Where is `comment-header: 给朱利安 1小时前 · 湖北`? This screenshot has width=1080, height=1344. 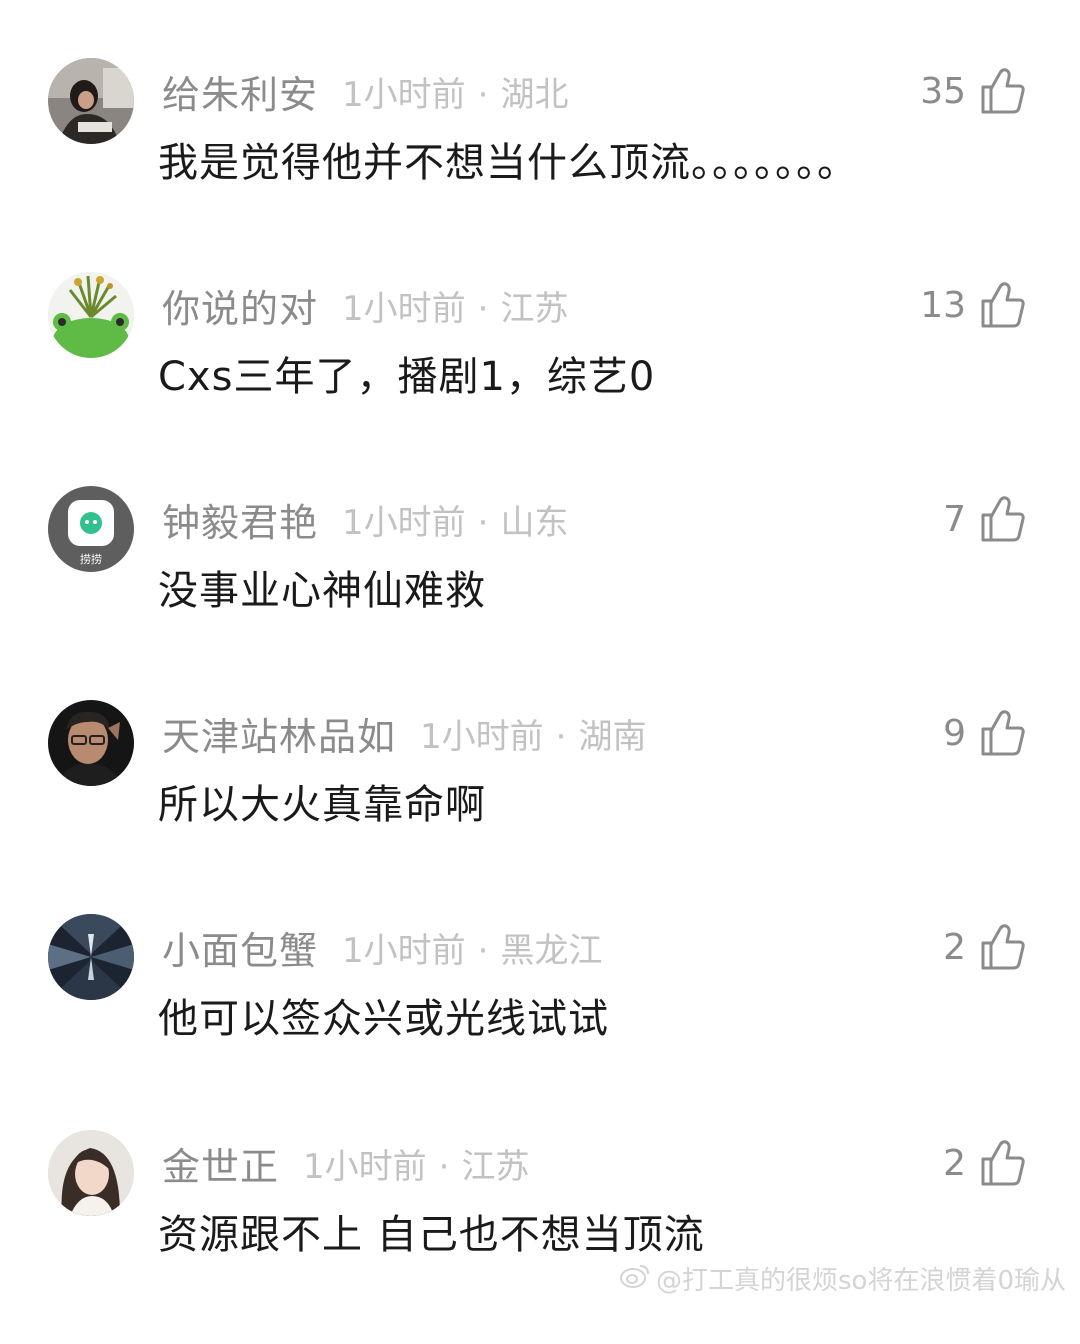
comment-header: 给朱利安 1小时前 · 湖北 is located at coordinates (365, 91).